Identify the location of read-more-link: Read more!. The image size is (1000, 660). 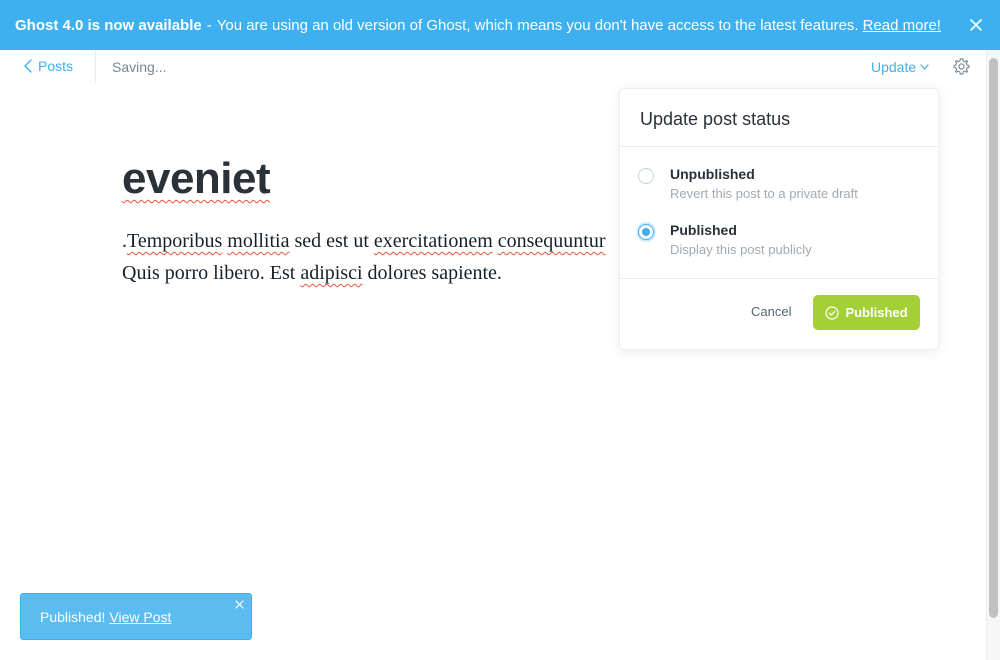
(902, 25).